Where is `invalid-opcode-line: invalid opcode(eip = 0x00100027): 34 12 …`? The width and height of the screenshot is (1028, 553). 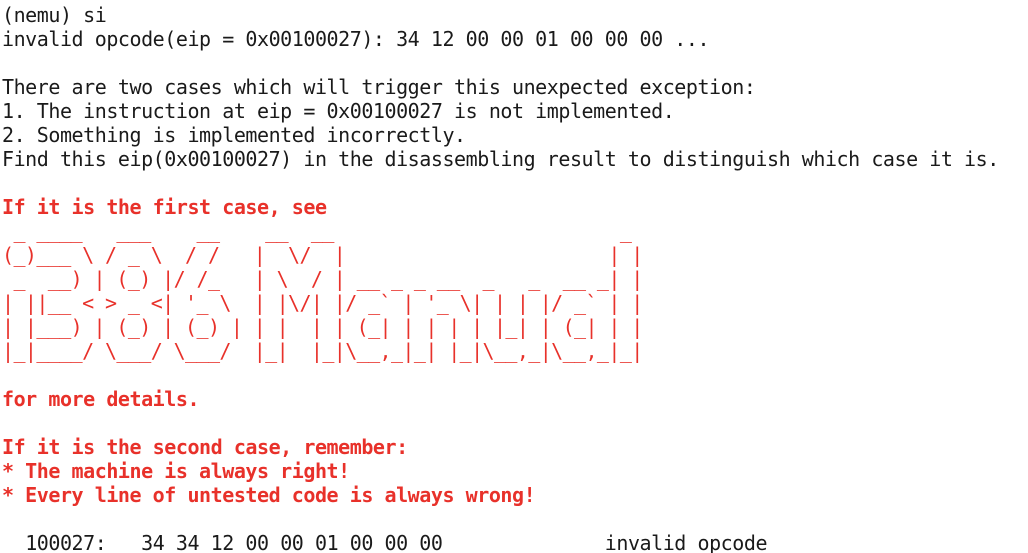
invalid-opcode-line: invalid opcode(eip = 0x00100027): 34 12 … is located at coordinates (356, 39).